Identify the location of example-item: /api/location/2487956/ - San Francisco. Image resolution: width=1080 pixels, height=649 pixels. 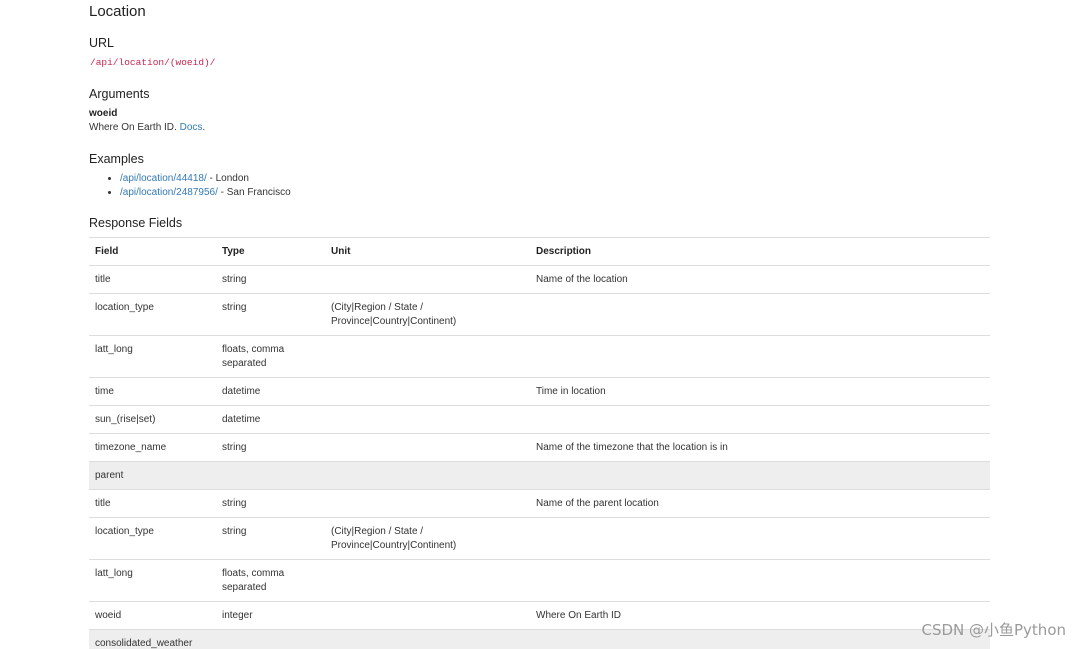
(205, 193).